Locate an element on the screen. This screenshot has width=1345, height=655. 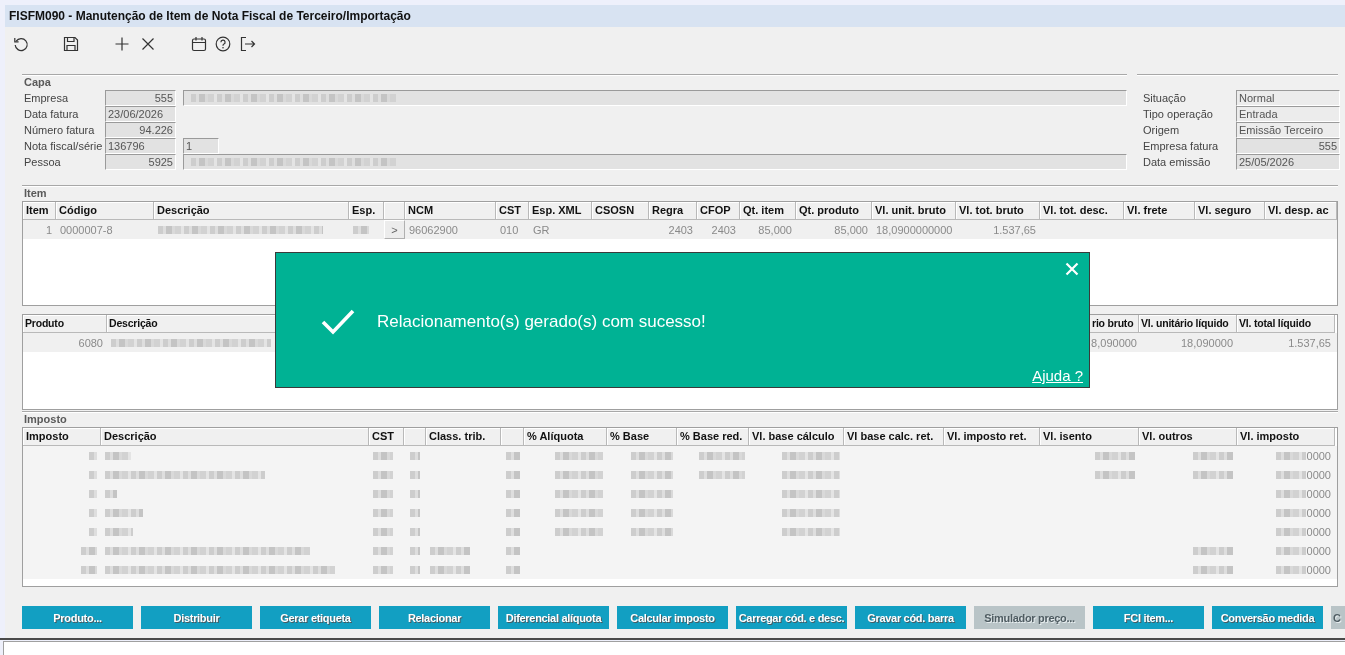
column-header: Imposto is located at coordinates (62, 437).